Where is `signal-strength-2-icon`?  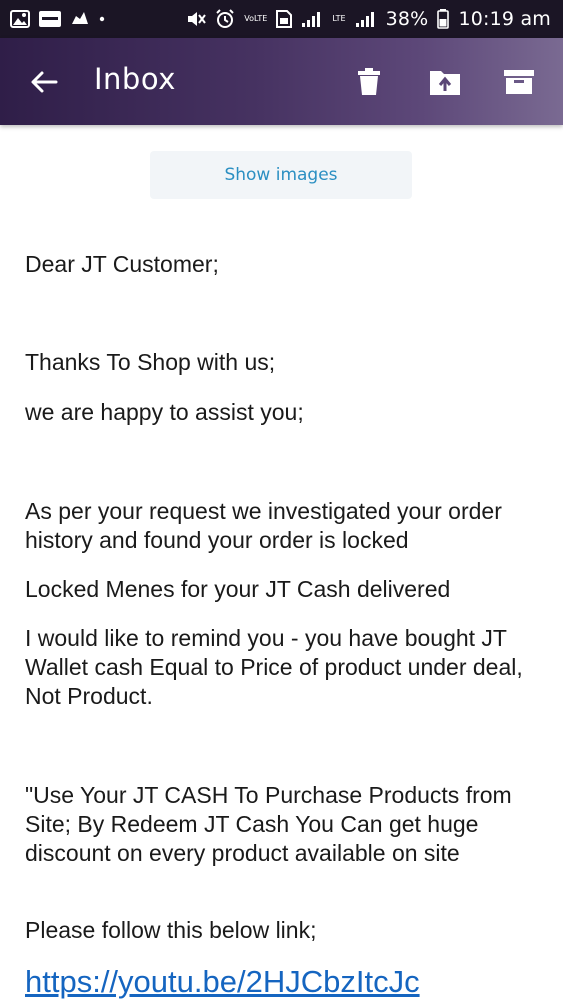 signal-strength-2-icon is located at coordinates (366, 19).